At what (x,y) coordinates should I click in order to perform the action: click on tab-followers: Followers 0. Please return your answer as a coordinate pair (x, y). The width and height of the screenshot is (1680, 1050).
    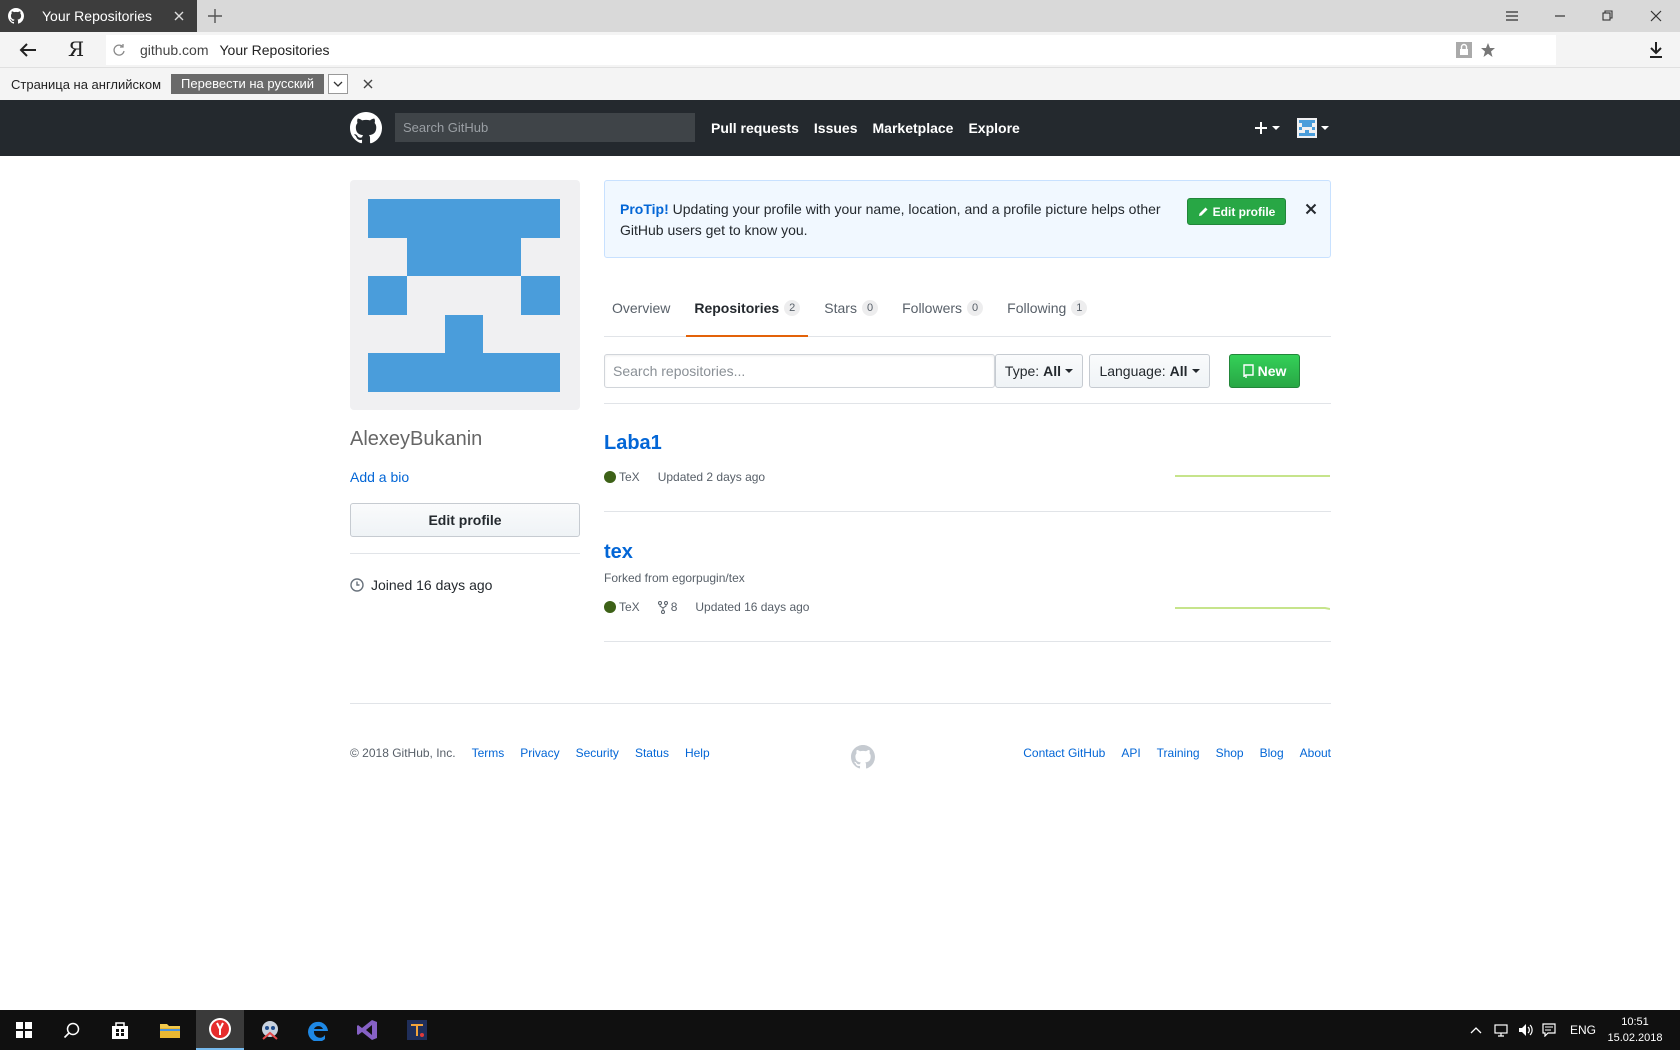
    Looking at the image, I should click on (942, 312).